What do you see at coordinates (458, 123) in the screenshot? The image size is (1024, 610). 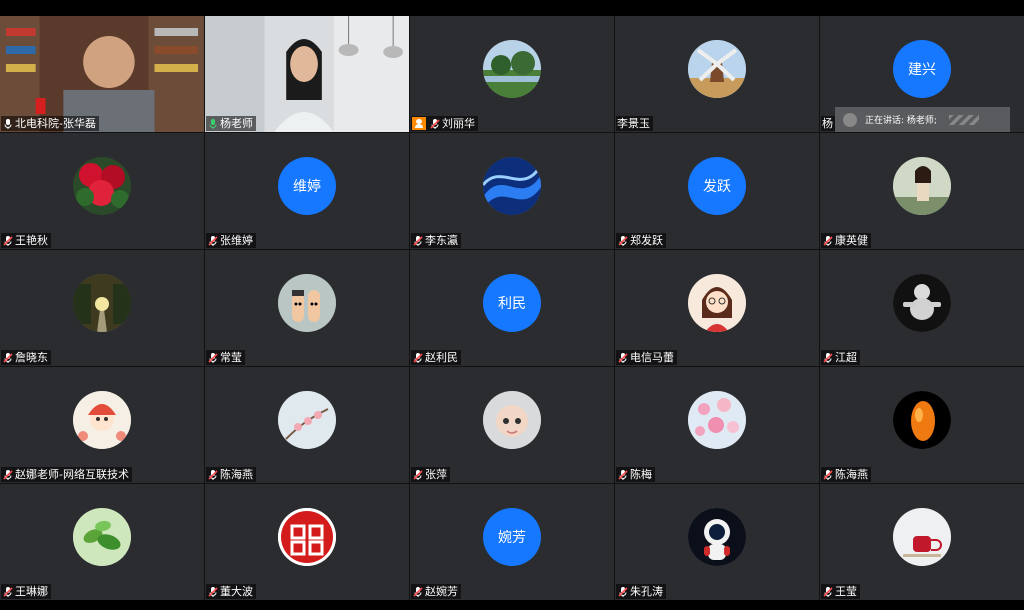 I see `participant-name: 刘丽华` at bounding box center [458, 123].